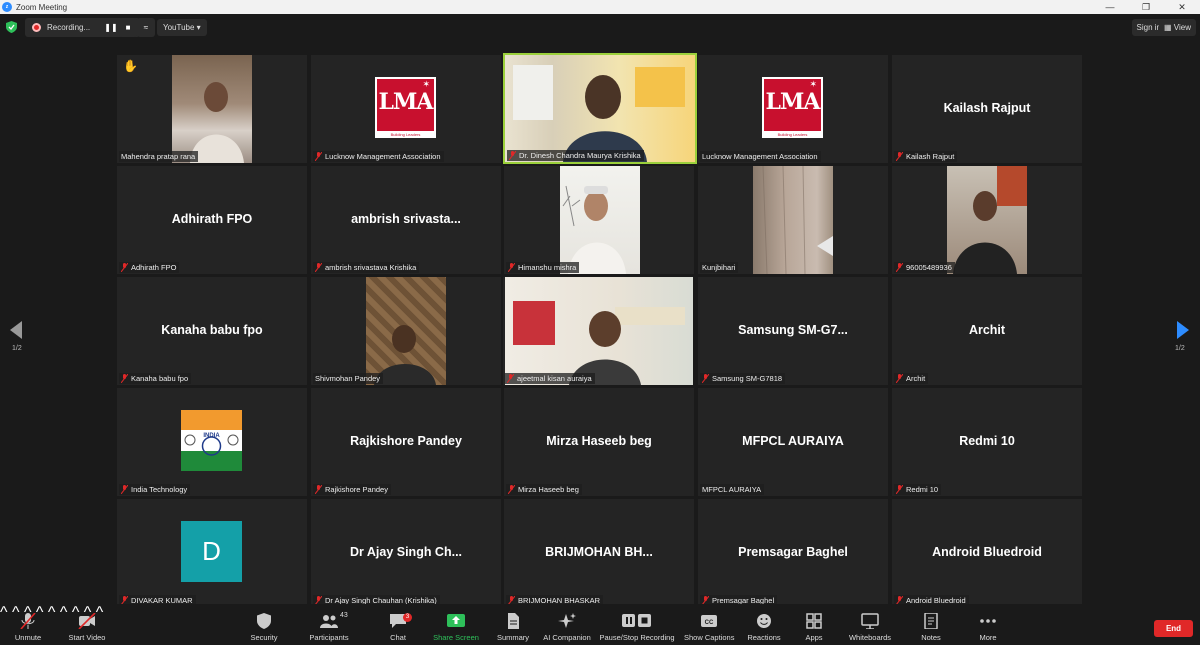 This screenshot has width=1200, height=645. Describe the element at coordinates (743, 378) in the screenshot. I see `participant-name-label: Samsung SM-G7818` at that location.